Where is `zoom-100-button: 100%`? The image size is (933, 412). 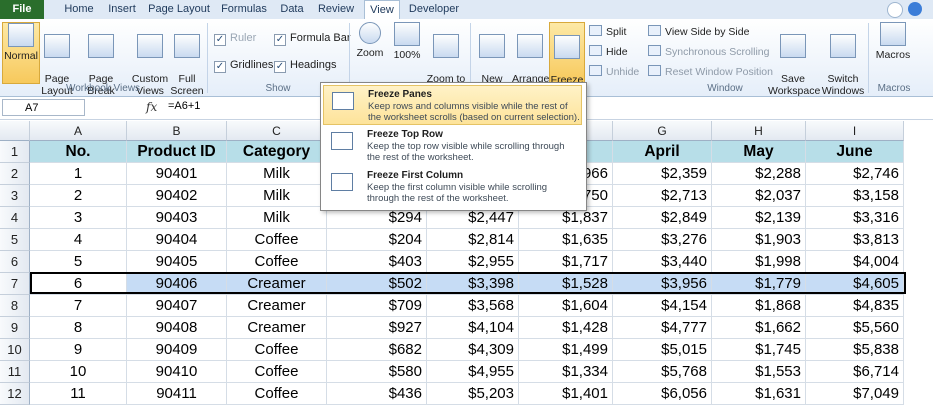
zoom-100-button: 100% is located at coordinates (407, 41).